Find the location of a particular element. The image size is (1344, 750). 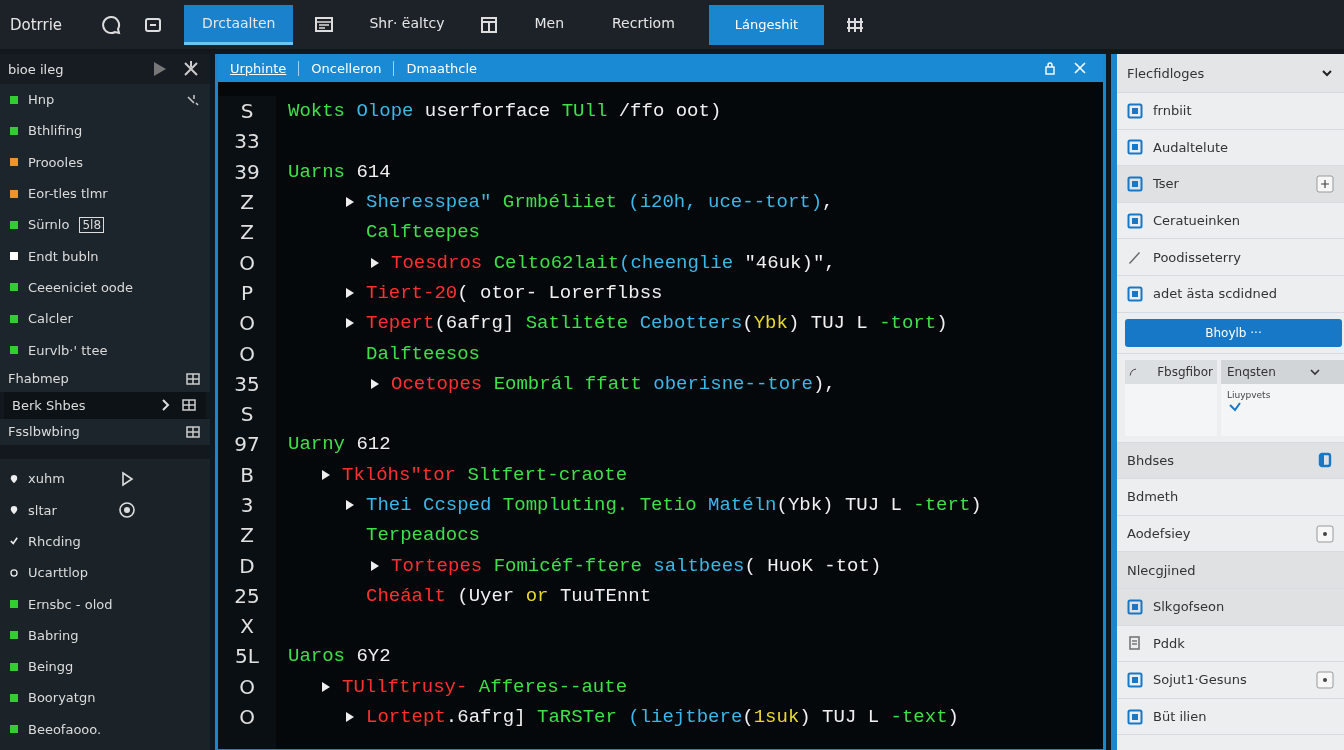

sidebar-item: Beingg is located at coordinates (105, 666).